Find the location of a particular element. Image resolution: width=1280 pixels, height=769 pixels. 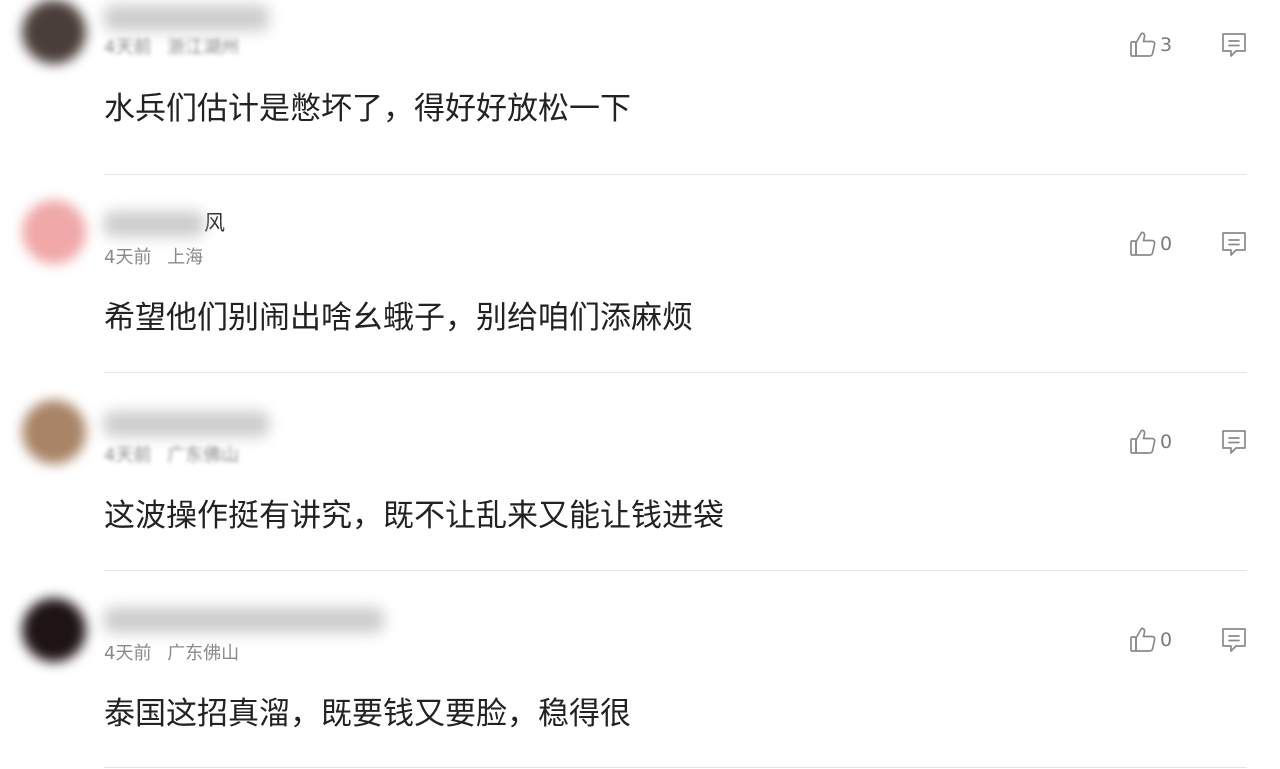

comment-text: 水兵们估计是憋坏了，得好好放松一下 is located at coordinates (367, 109).